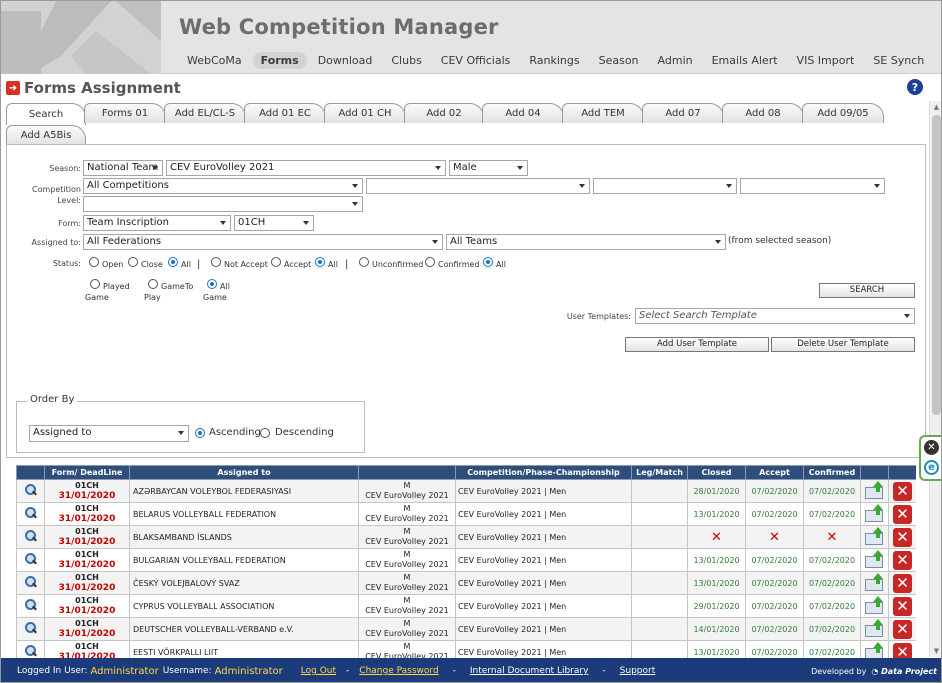 The image size is (942, 683). Describe the element at coordinates (133, 262) in the screenshot. I see `status-close-radio` at that location.